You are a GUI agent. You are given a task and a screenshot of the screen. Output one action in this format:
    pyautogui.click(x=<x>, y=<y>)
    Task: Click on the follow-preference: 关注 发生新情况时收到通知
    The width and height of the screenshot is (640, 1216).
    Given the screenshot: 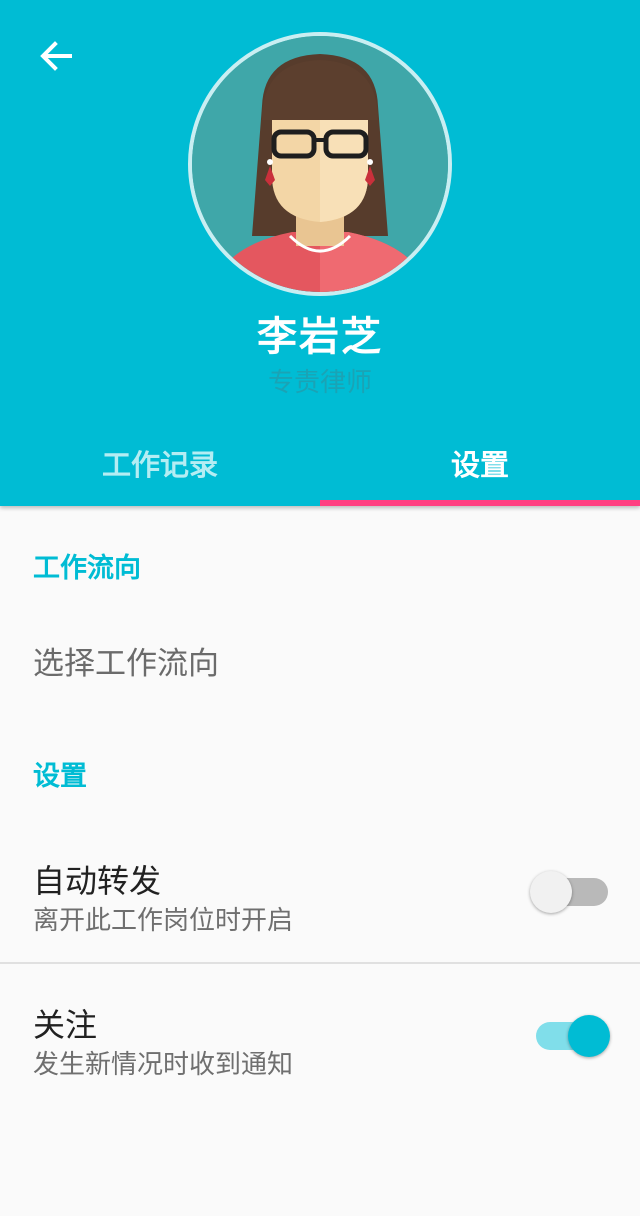 What is the action you would take?
    pyautogui.click(x=320, y=1035)
    